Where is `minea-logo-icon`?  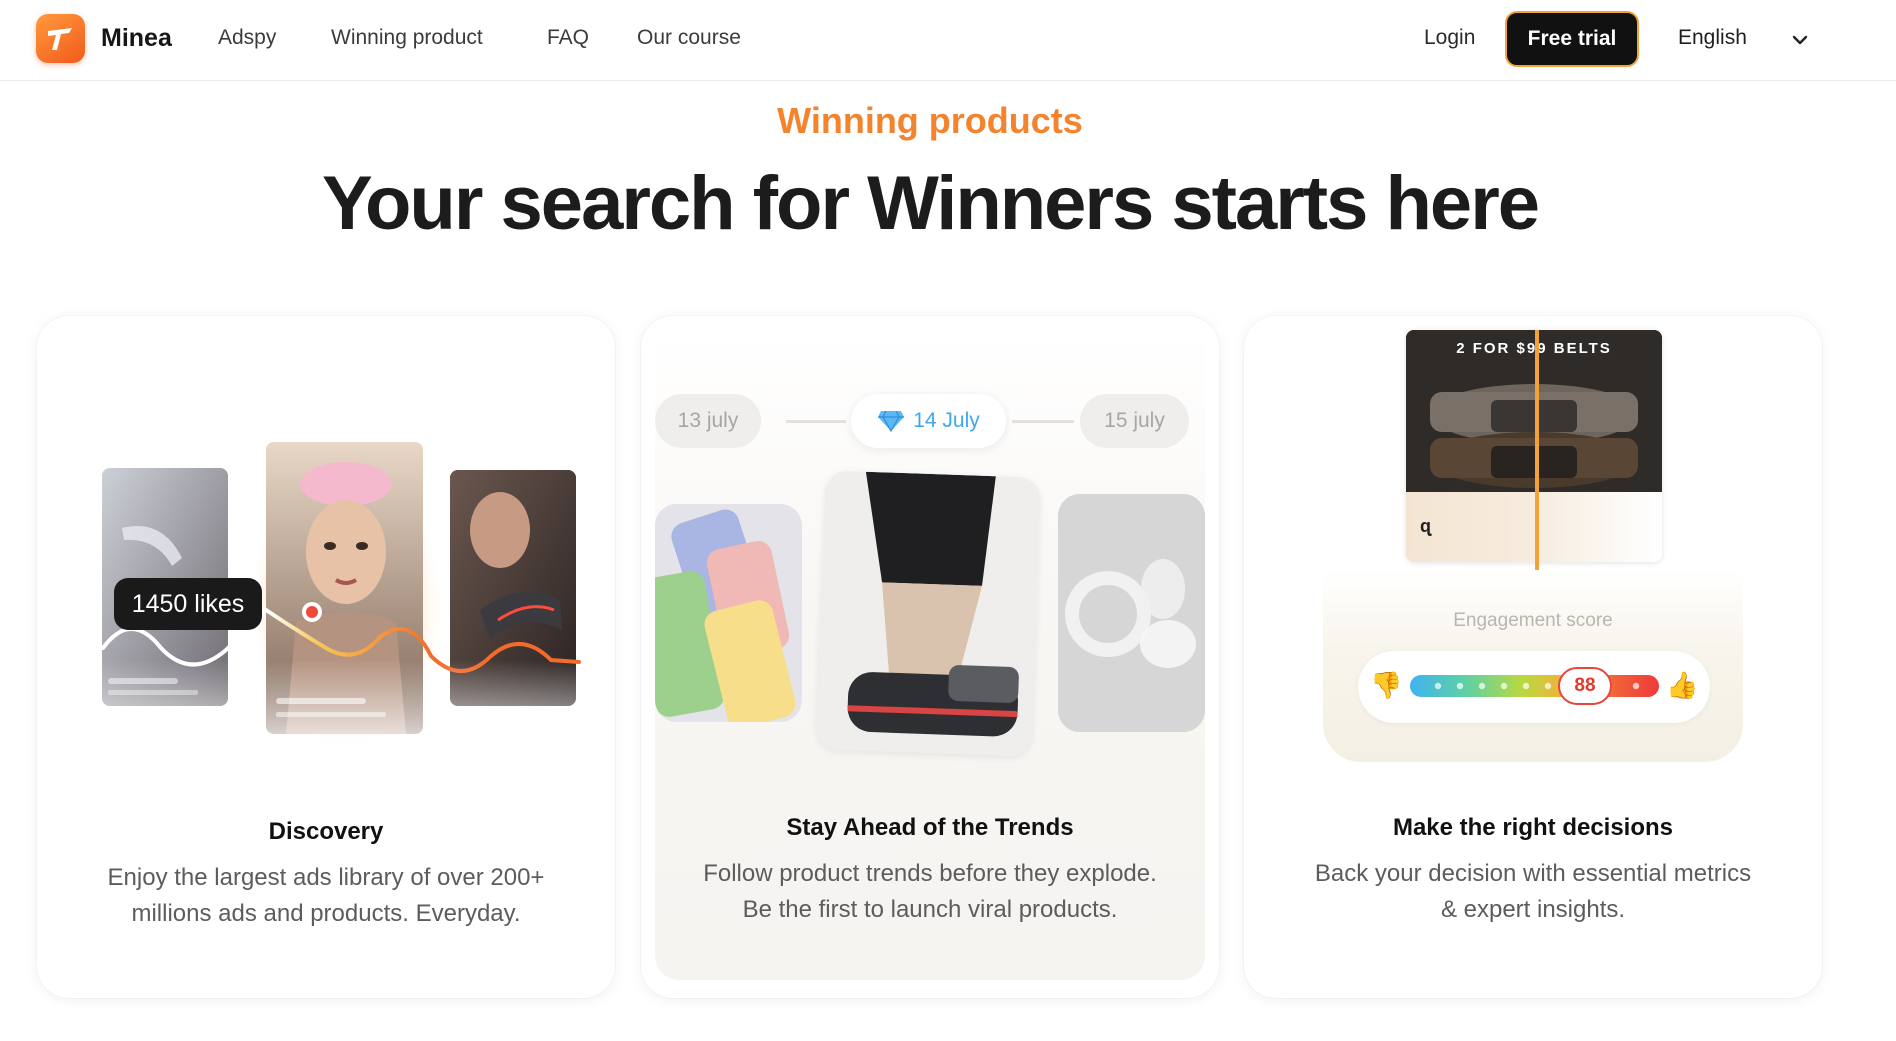 minea-logo-icon is located at coordinates (60, 38).